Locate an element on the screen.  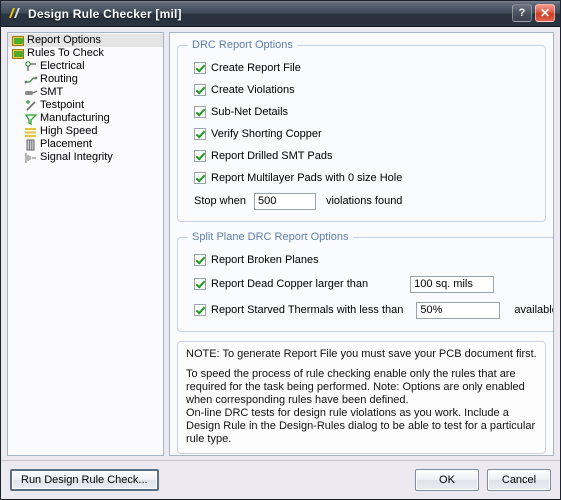
routing-icon is located at coordinates (31, 80).